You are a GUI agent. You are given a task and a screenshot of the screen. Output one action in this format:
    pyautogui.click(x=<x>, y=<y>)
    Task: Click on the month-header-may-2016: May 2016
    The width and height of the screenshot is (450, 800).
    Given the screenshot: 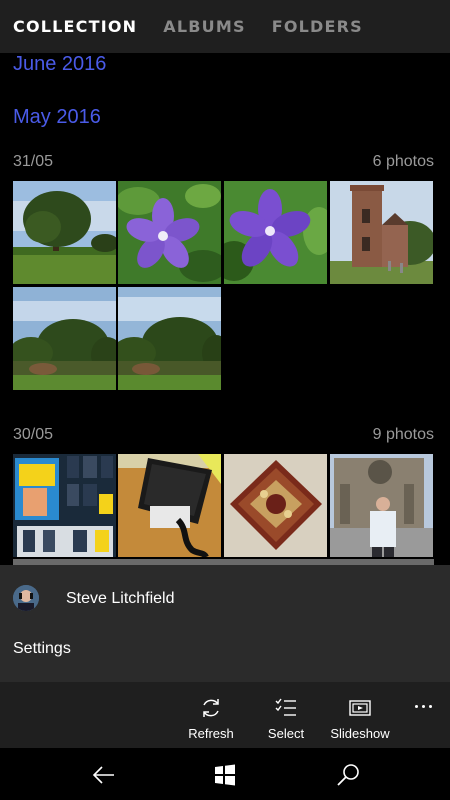 What is the action you would take?
    pyautogui.click(x=57, y=117)
    